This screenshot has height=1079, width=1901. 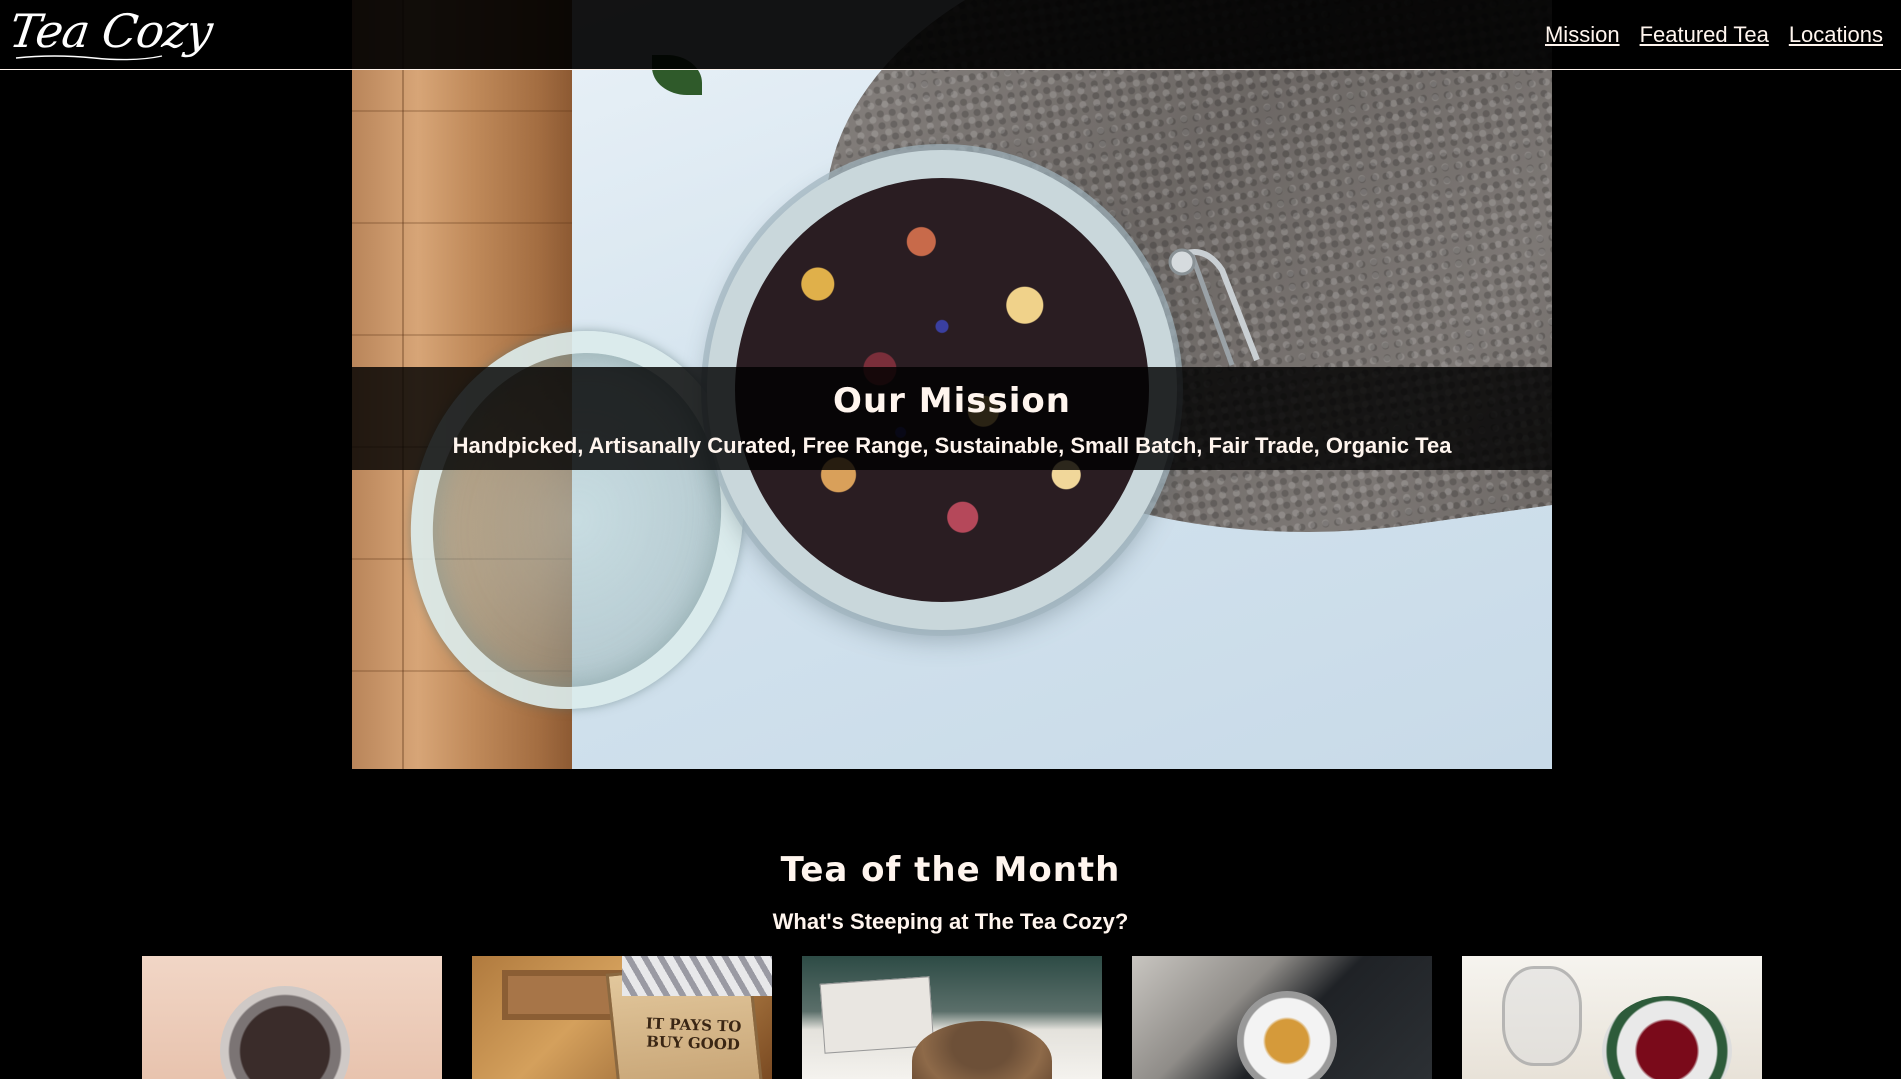 What do you see at coordinates (1582, 35) in the screenshot?
I see `nav-link-mission: Mission` at bounding box center [1582, 35].